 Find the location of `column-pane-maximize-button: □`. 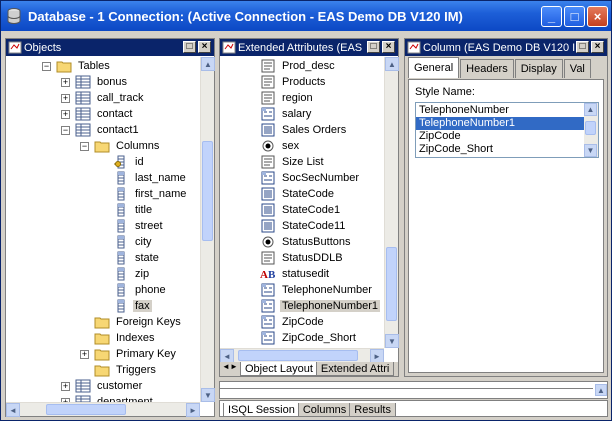

column-pane-maximize-button: □ is located at coordinates (582, 47).